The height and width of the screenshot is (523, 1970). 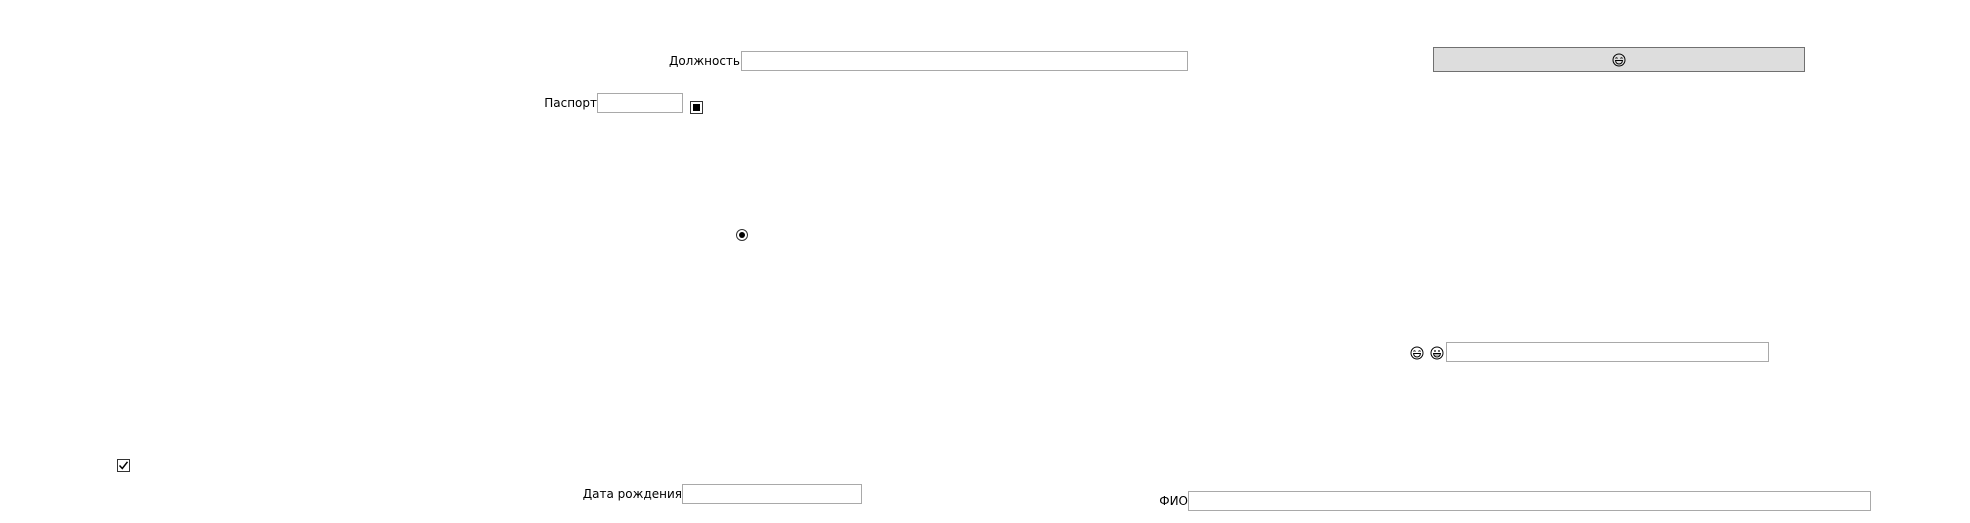 What do you see at coordinates (1437, 353) in the screenshot?
I see `grinning-face-icon` at bounding box center [1437, 353].